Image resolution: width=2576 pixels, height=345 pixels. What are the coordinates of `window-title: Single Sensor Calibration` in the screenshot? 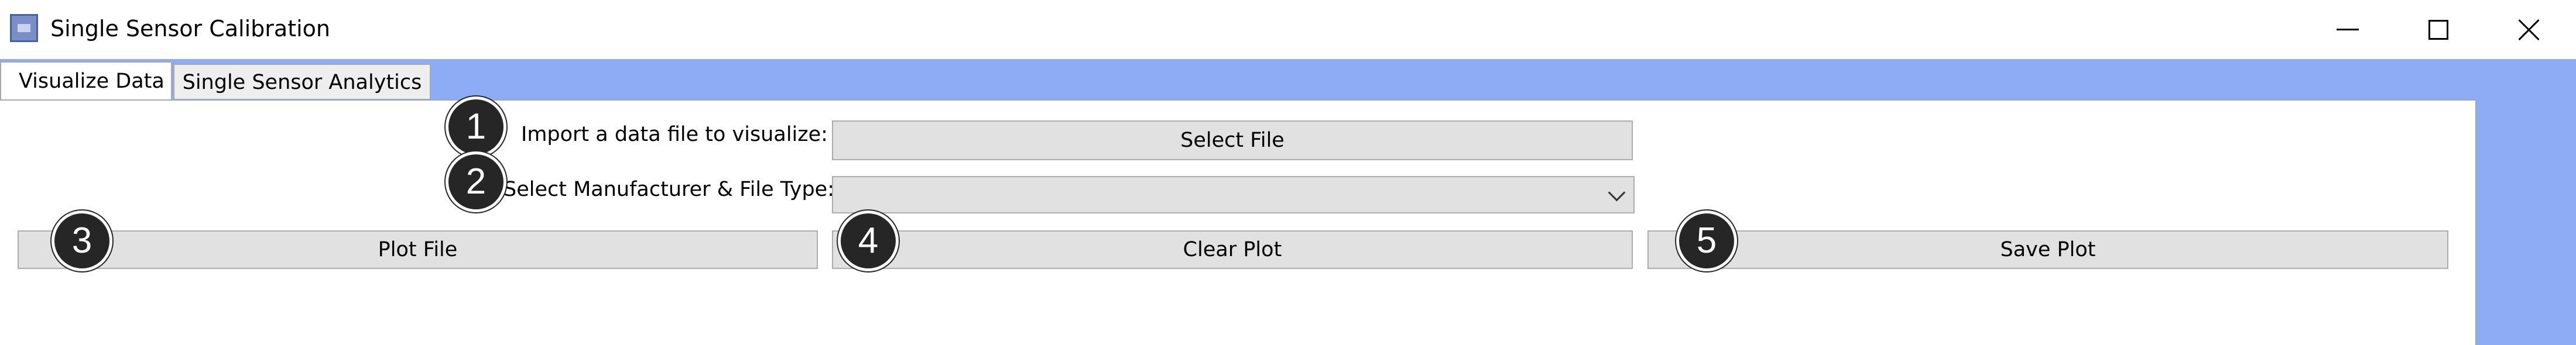 It's located at (190, 29).